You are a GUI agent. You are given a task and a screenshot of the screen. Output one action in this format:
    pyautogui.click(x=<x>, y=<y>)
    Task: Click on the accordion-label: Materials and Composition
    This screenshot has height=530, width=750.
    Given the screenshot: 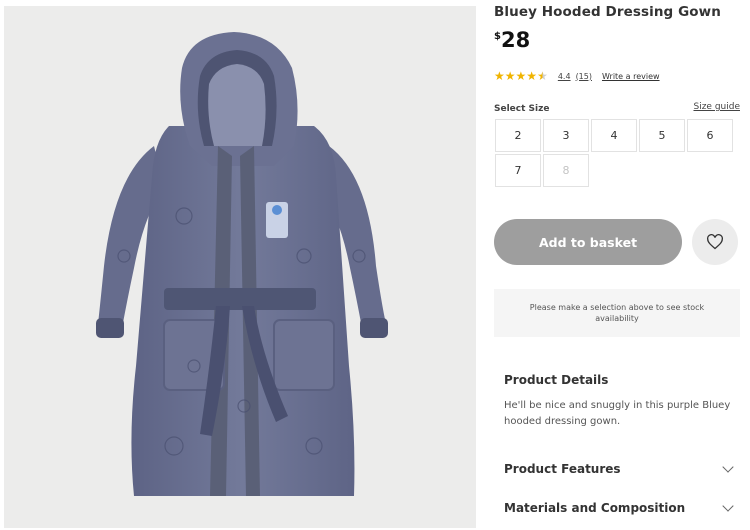 What is the action you would take?
    pyautogui.click(x=595, y=508)
    